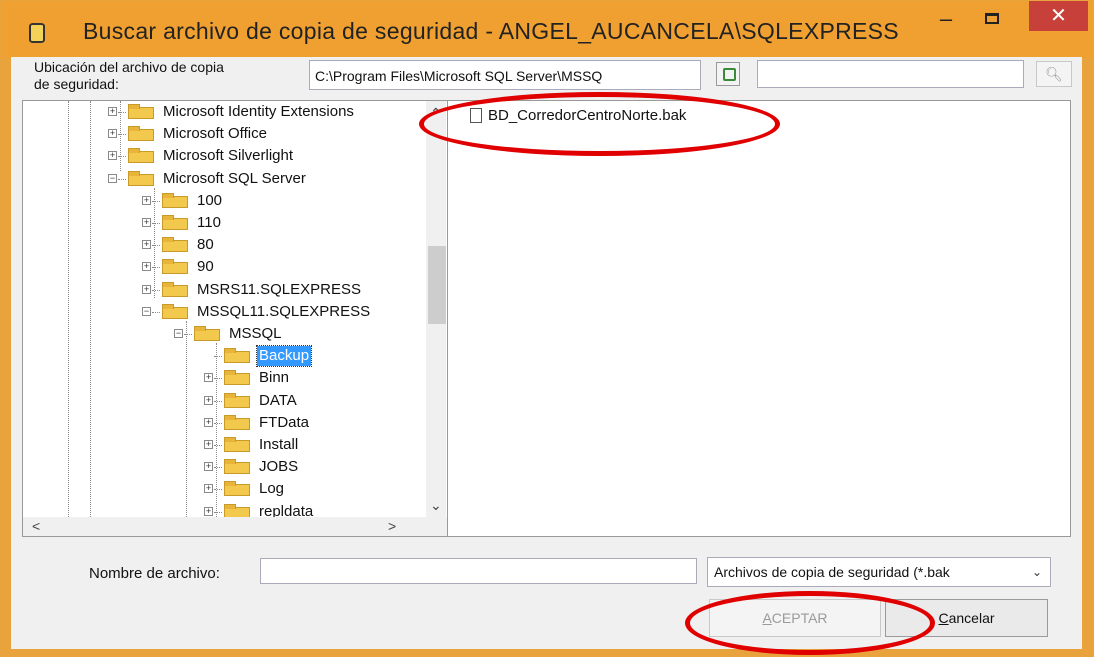  Describe the element at coordinates (209, 223) in the screenshot. I see `tree-node-label: 110` at that location.